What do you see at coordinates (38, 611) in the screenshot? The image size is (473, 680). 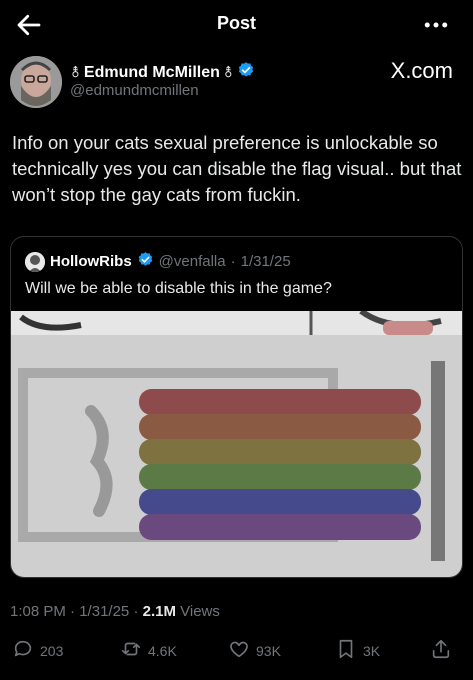 I see `post-time: 1:08 PM` at bounding box center [38, 611].